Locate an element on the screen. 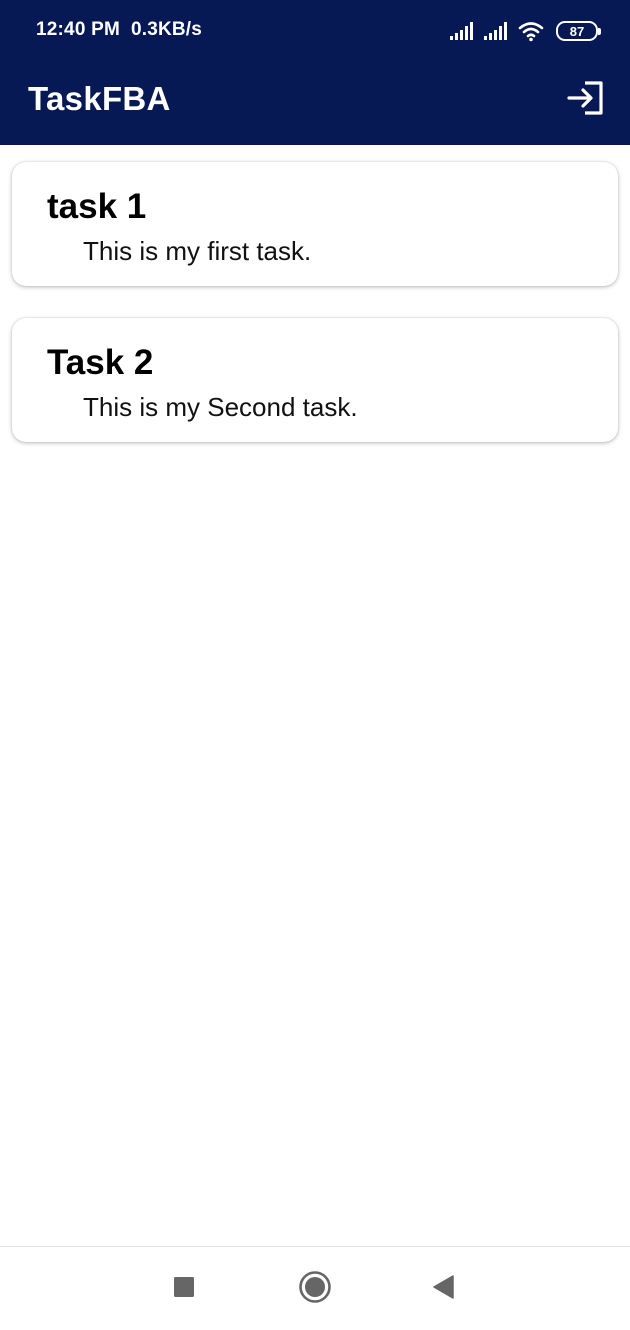  top-bar: 12:40 PM 0.3KB/s 87 TaskFBA is located at coordinates (315, 72).